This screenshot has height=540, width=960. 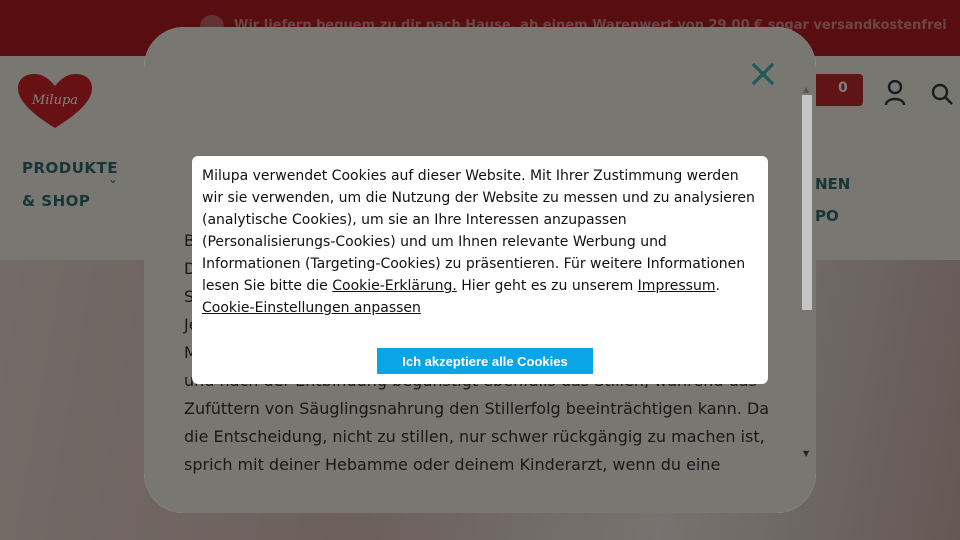 I want to click on cookie-text-part3: ., so click(x=717, y=286).